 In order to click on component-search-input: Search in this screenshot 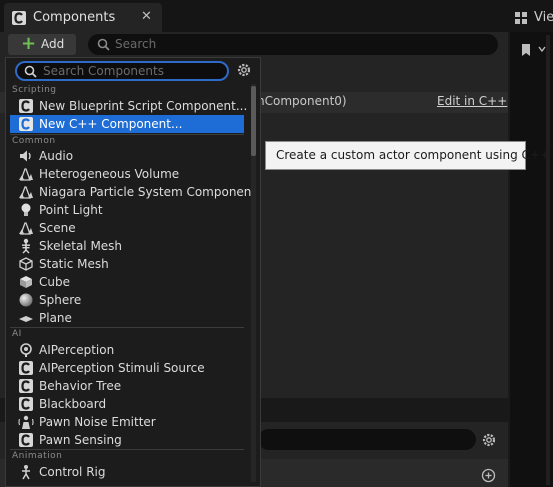, I will do `click(293, 44)`.